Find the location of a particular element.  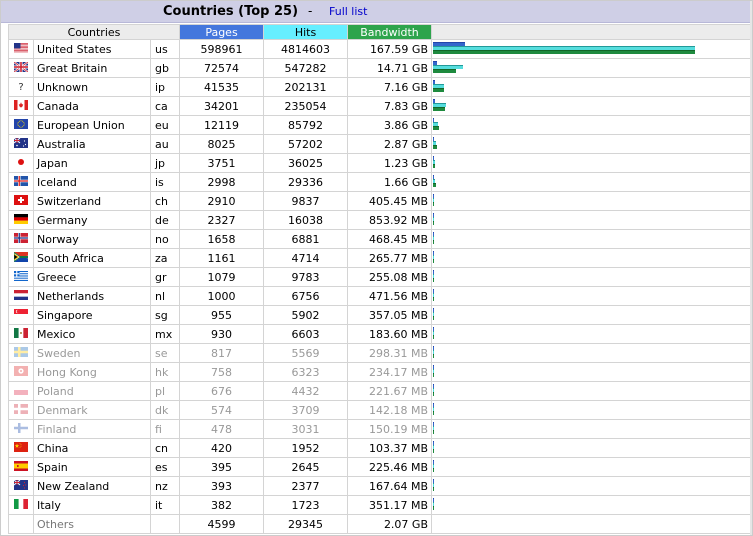

pages-value: 41535 is located at coordinates (221, 87).